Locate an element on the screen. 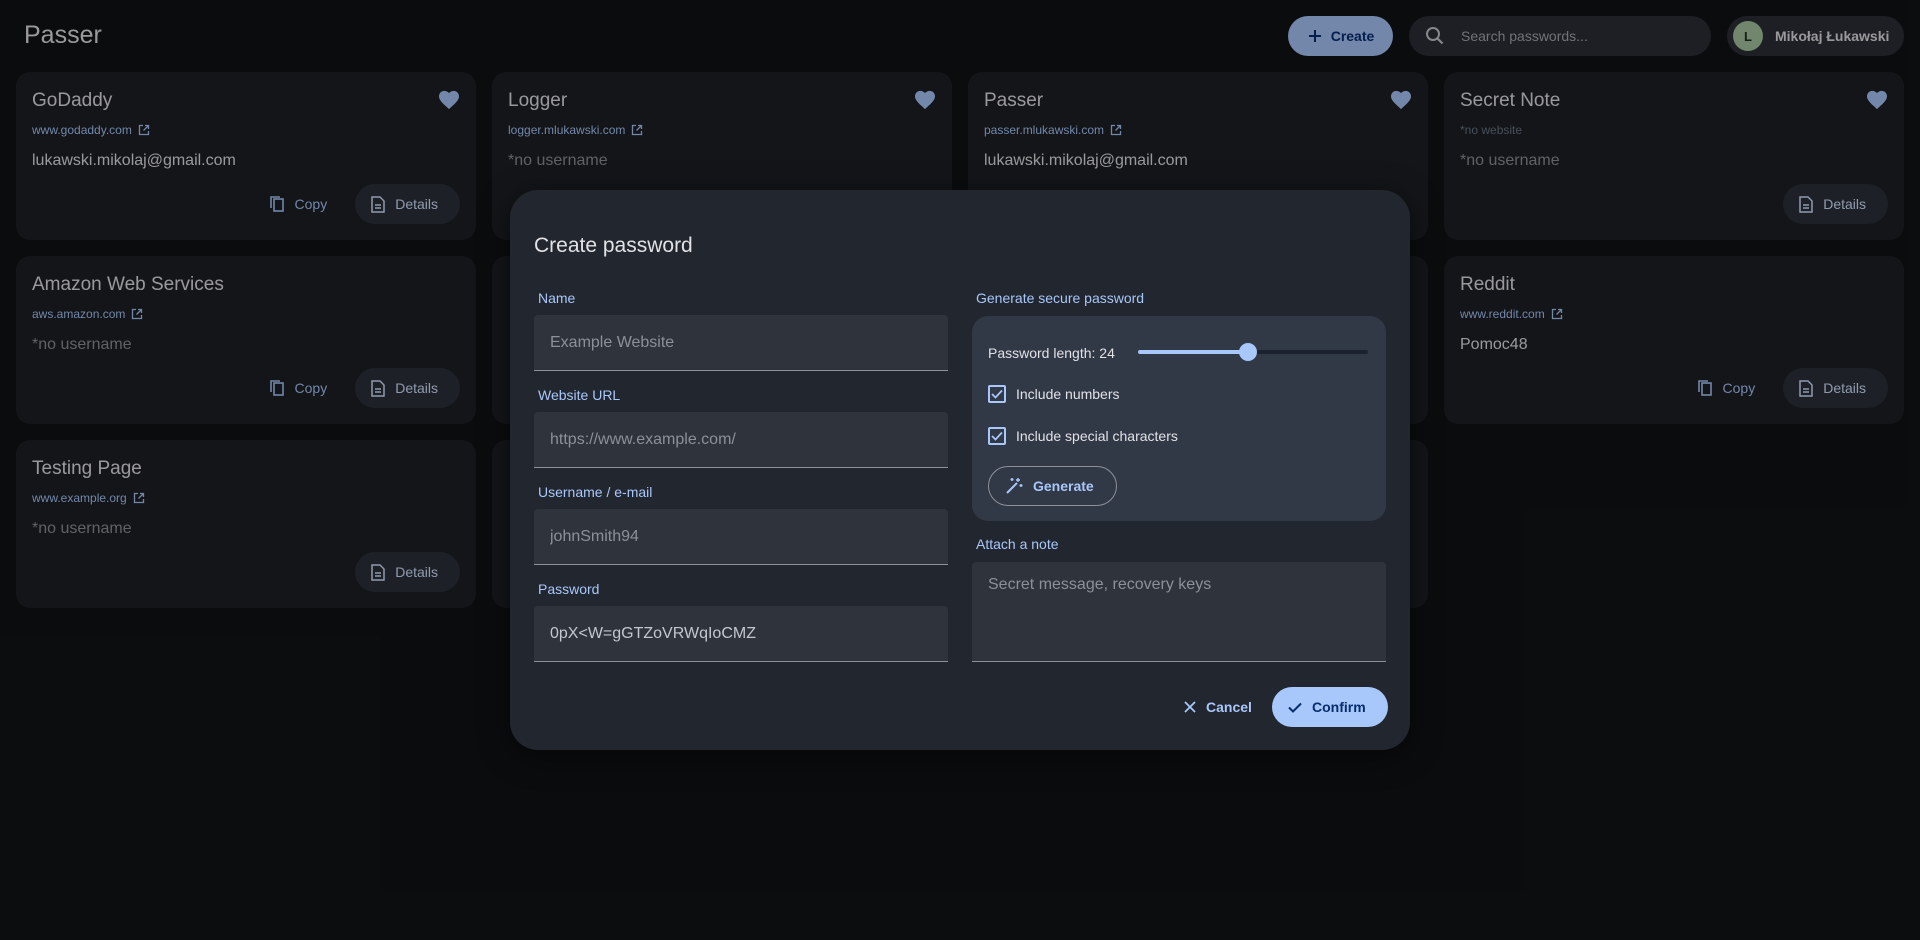 The width and height of the screenshot is (1920, 940). username-field is located at coordinates (741, 537).